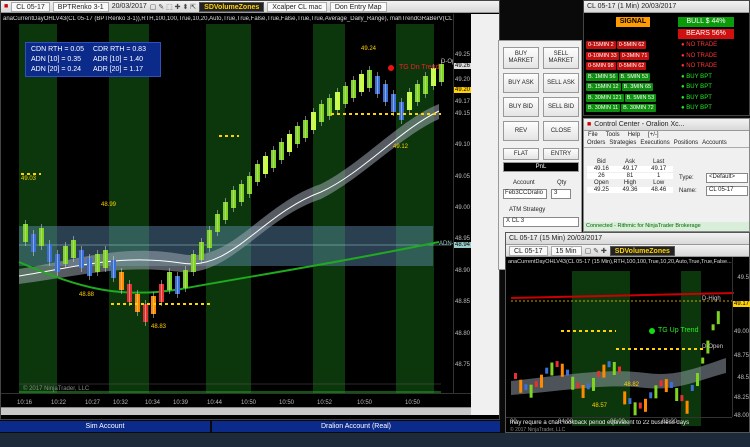 The width and height of the screenshot is (750, 447). What do you see at coordinates (727, 191) in the screenshot?
I see `name-field: CL 05-17` at bounding box center [727, 191].